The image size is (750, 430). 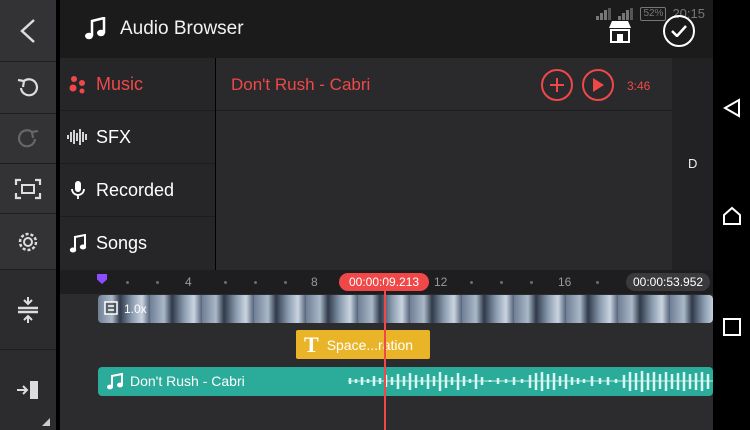 I want to click on playhead, so click(x=385, y=355).